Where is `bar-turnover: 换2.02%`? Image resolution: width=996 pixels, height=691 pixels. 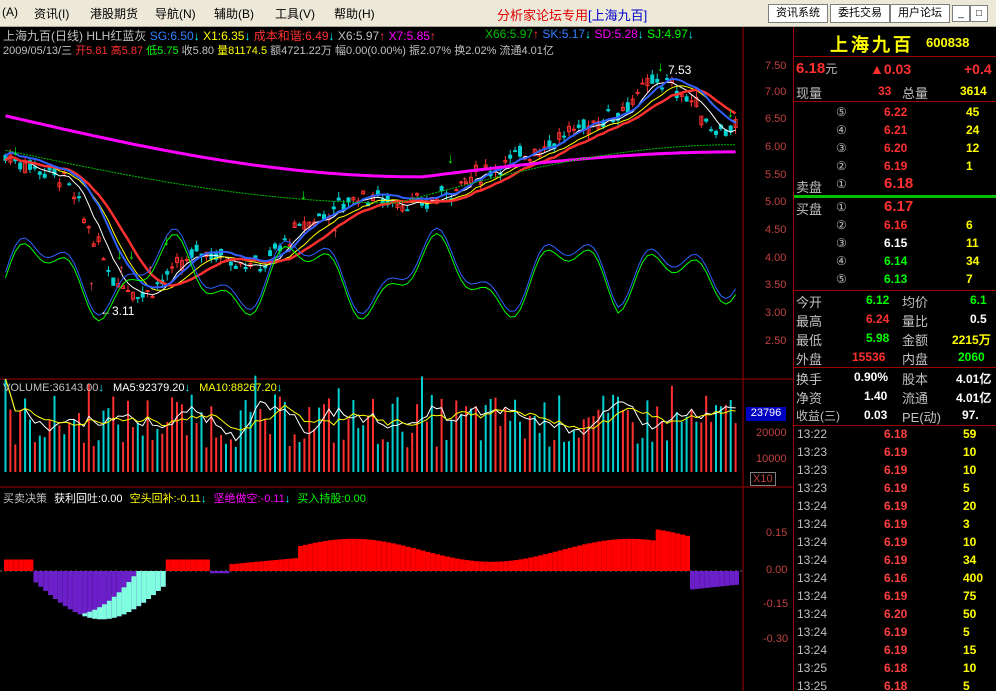
bar-turnover: 换2.02% is located at coordinates (475, 51).